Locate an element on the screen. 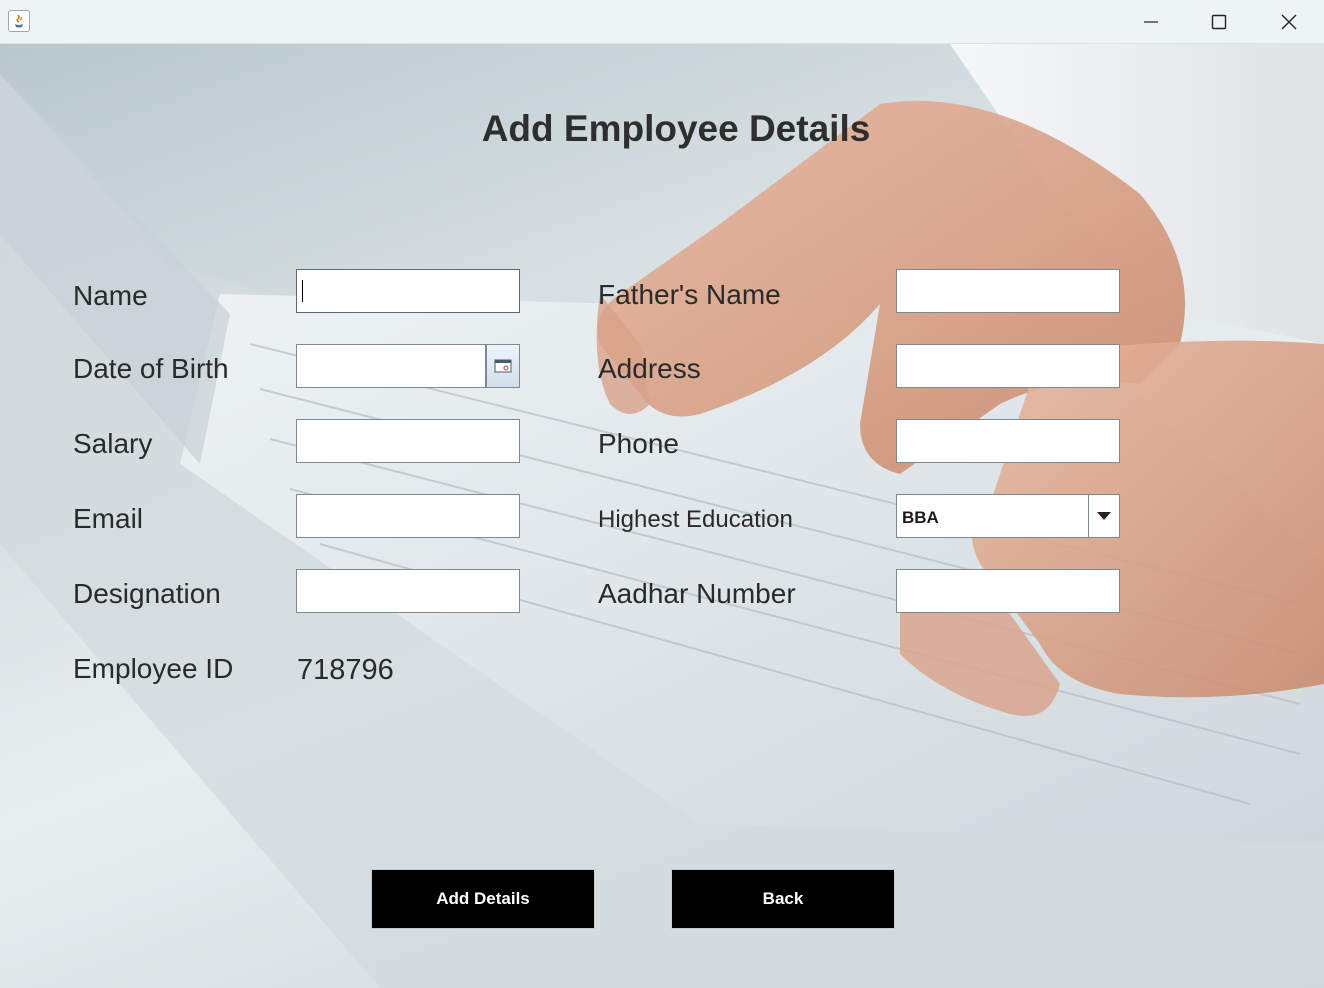 This screenshot has width=1324, height=988. address-field is located at coordinates (1008, 366).